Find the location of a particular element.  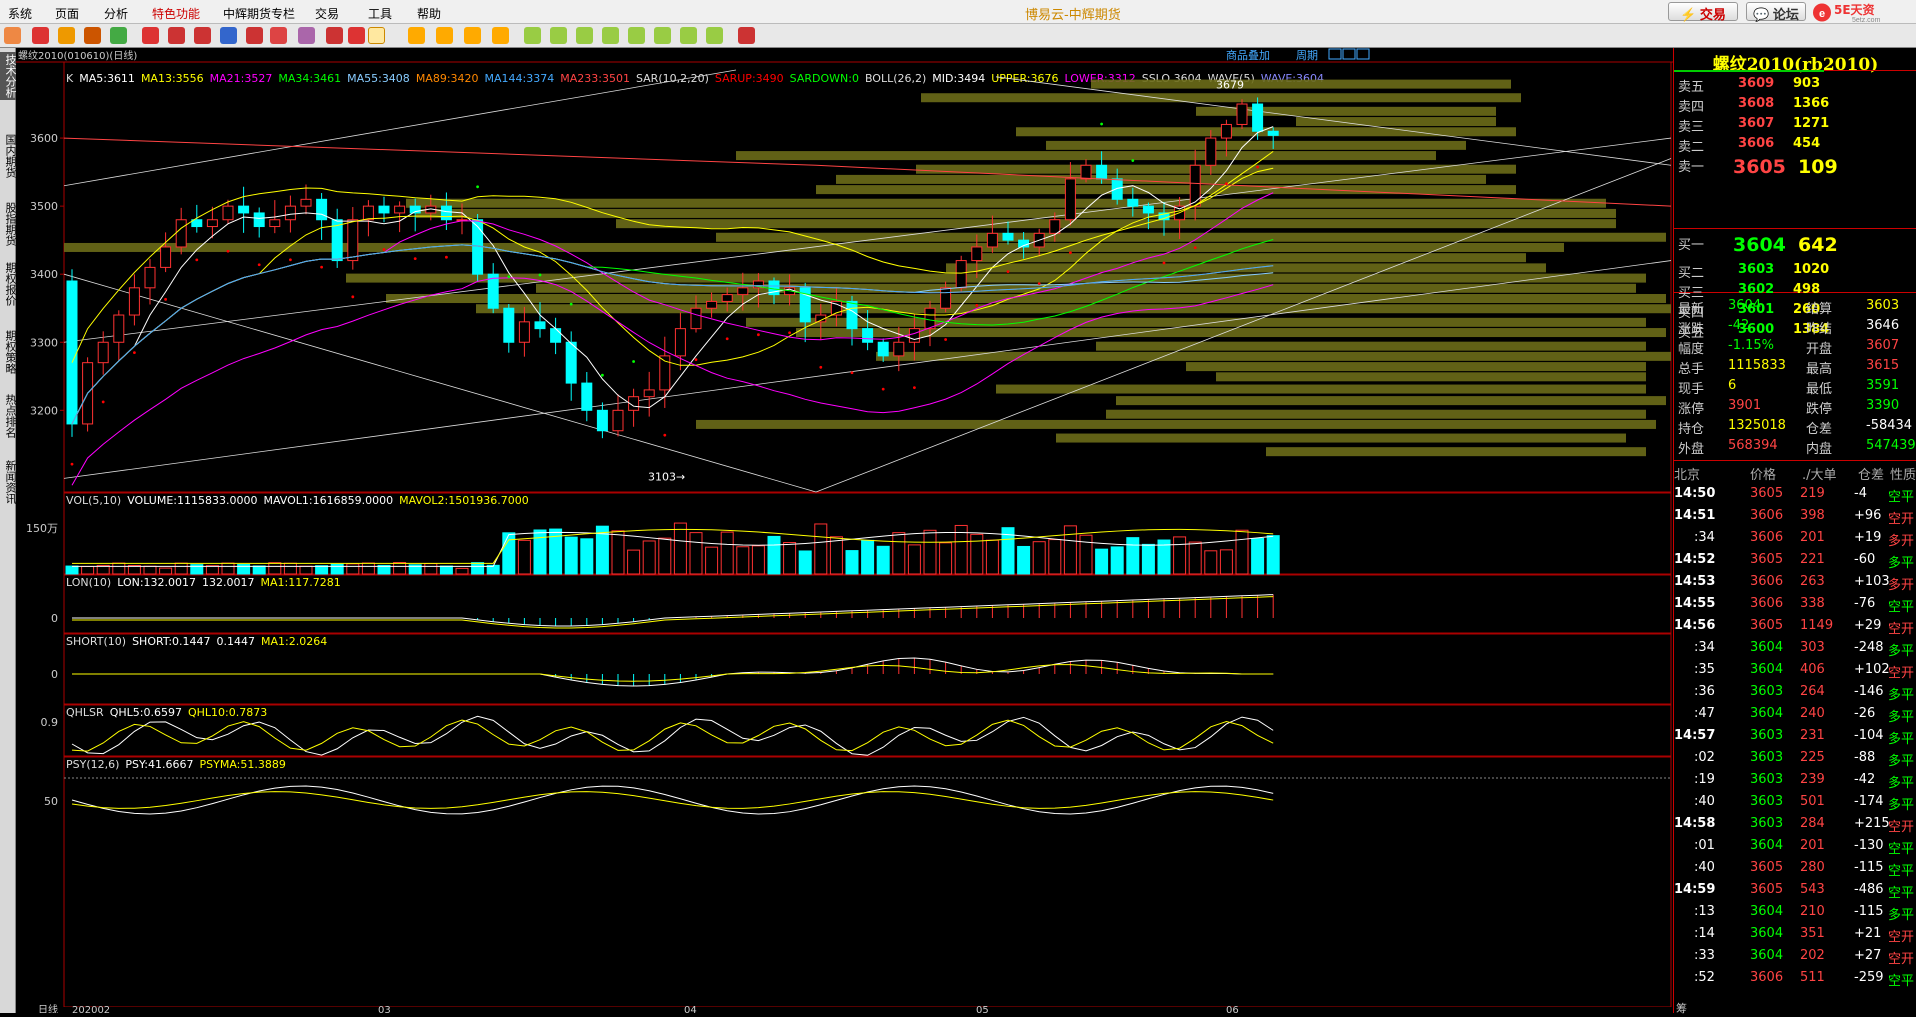

ts-cell: 225 is located at coordinates (1812, 757).